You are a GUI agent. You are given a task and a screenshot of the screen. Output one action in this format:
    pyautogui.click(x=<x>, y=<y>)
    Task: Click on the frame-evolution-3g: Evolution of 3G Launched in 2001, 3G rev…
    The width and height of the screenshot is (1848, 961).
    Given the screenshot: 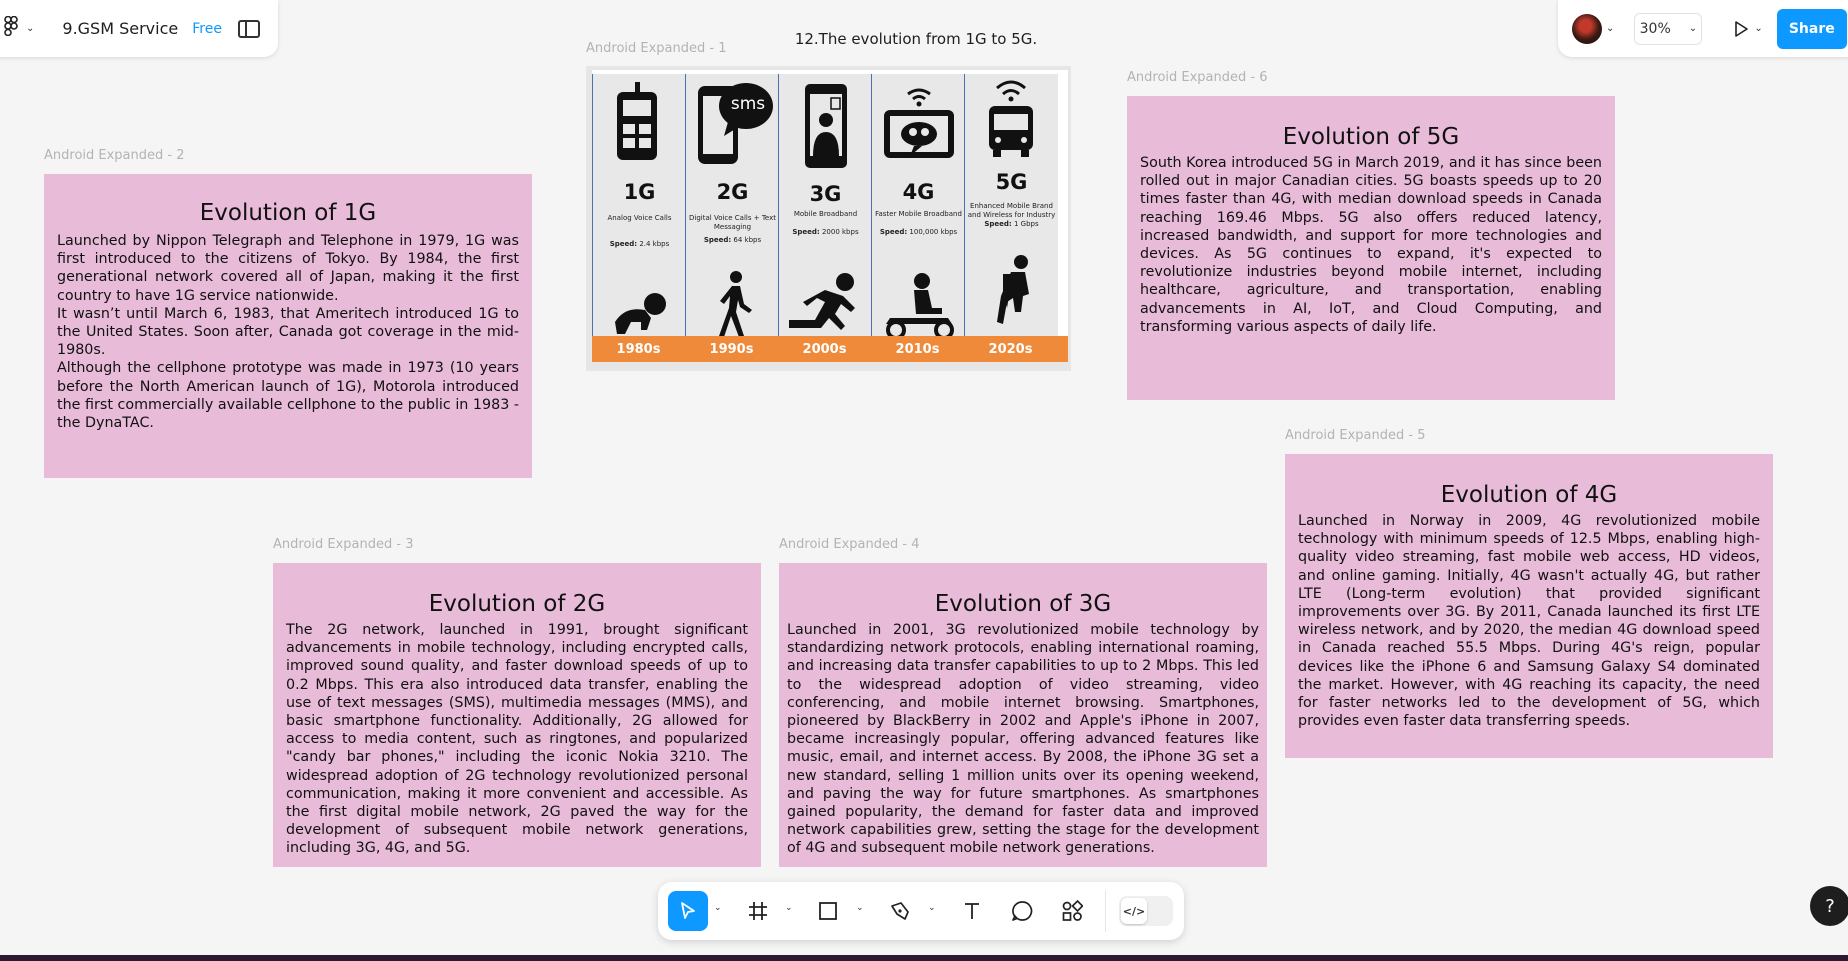 What is the action you would take?
    pyautogui.click(x=1023, y=715)
    